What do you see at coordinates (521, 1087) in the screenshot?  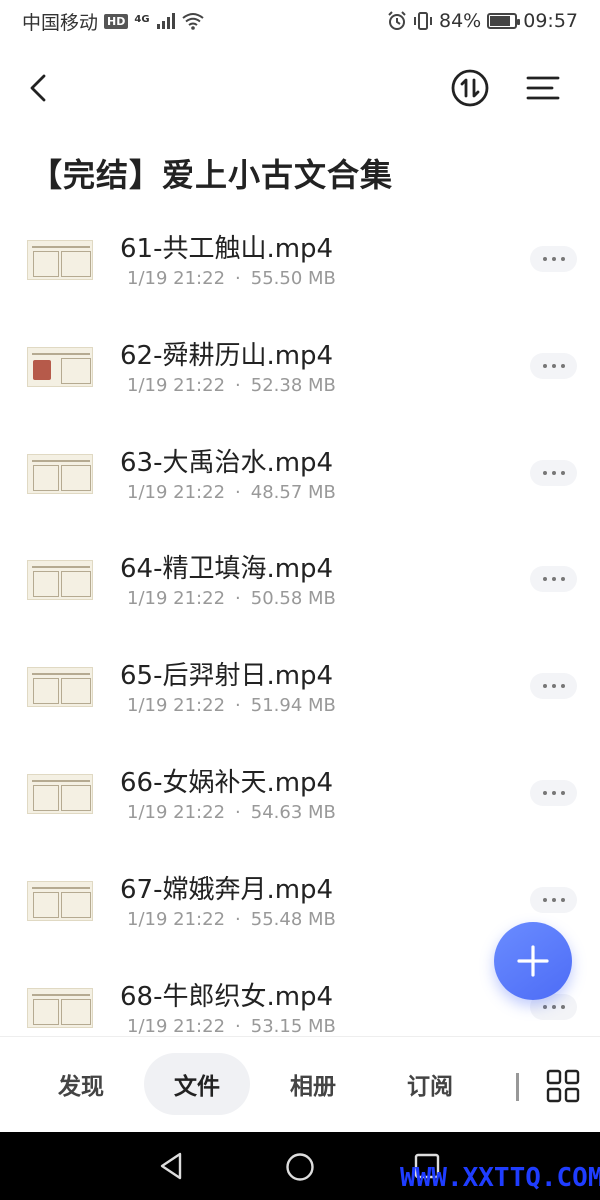 I see `tab-overflow-hint` at bounding box center [521, 1087].